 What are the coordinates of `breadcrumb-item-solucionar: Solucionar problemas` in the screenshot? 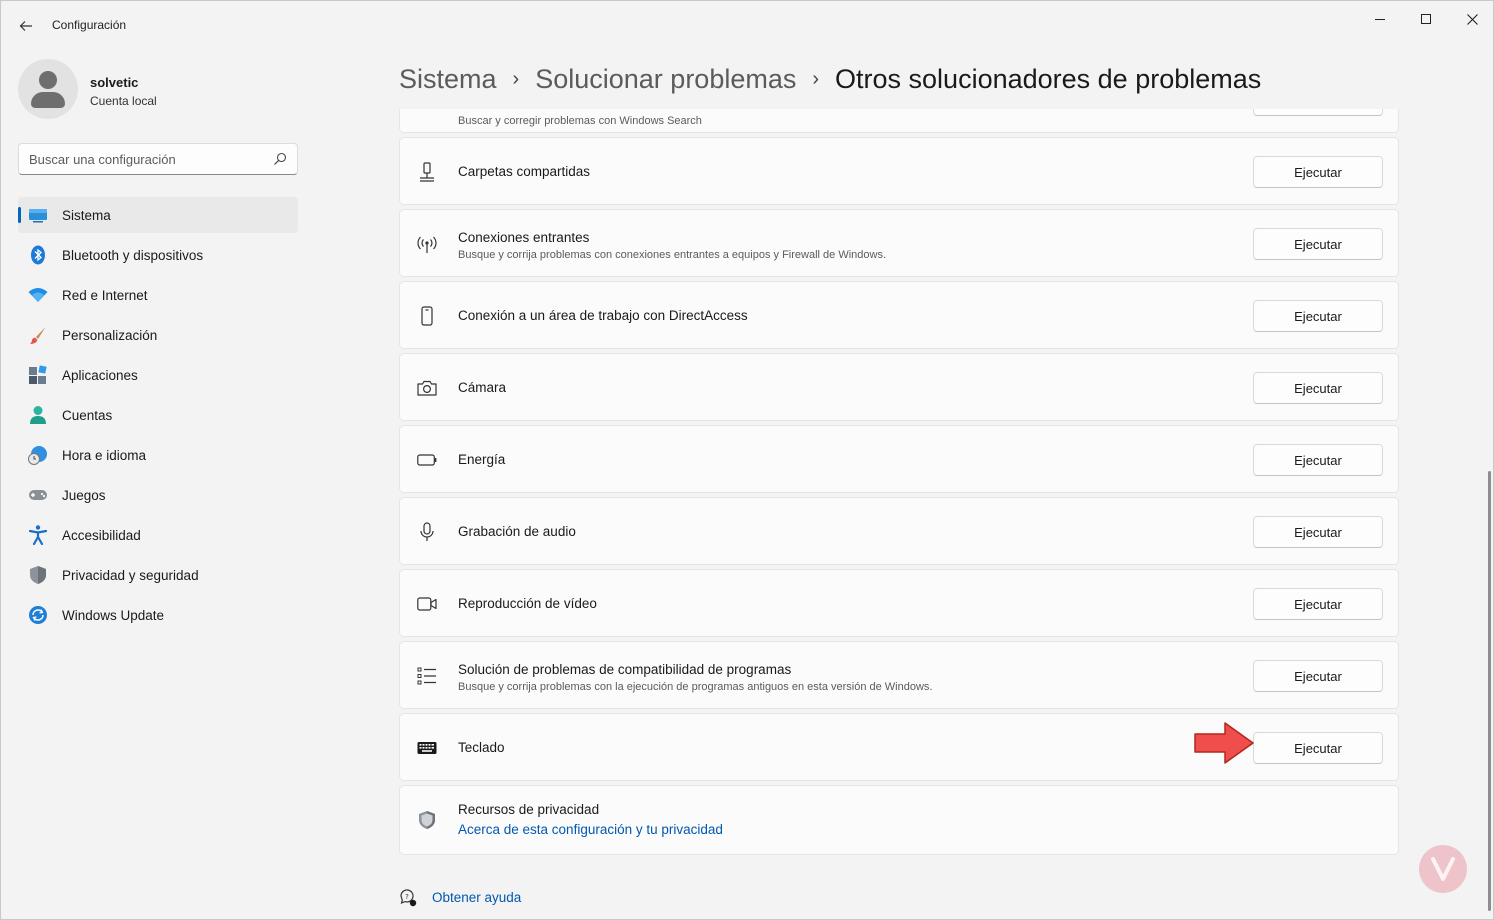 It's located at (665, 79).